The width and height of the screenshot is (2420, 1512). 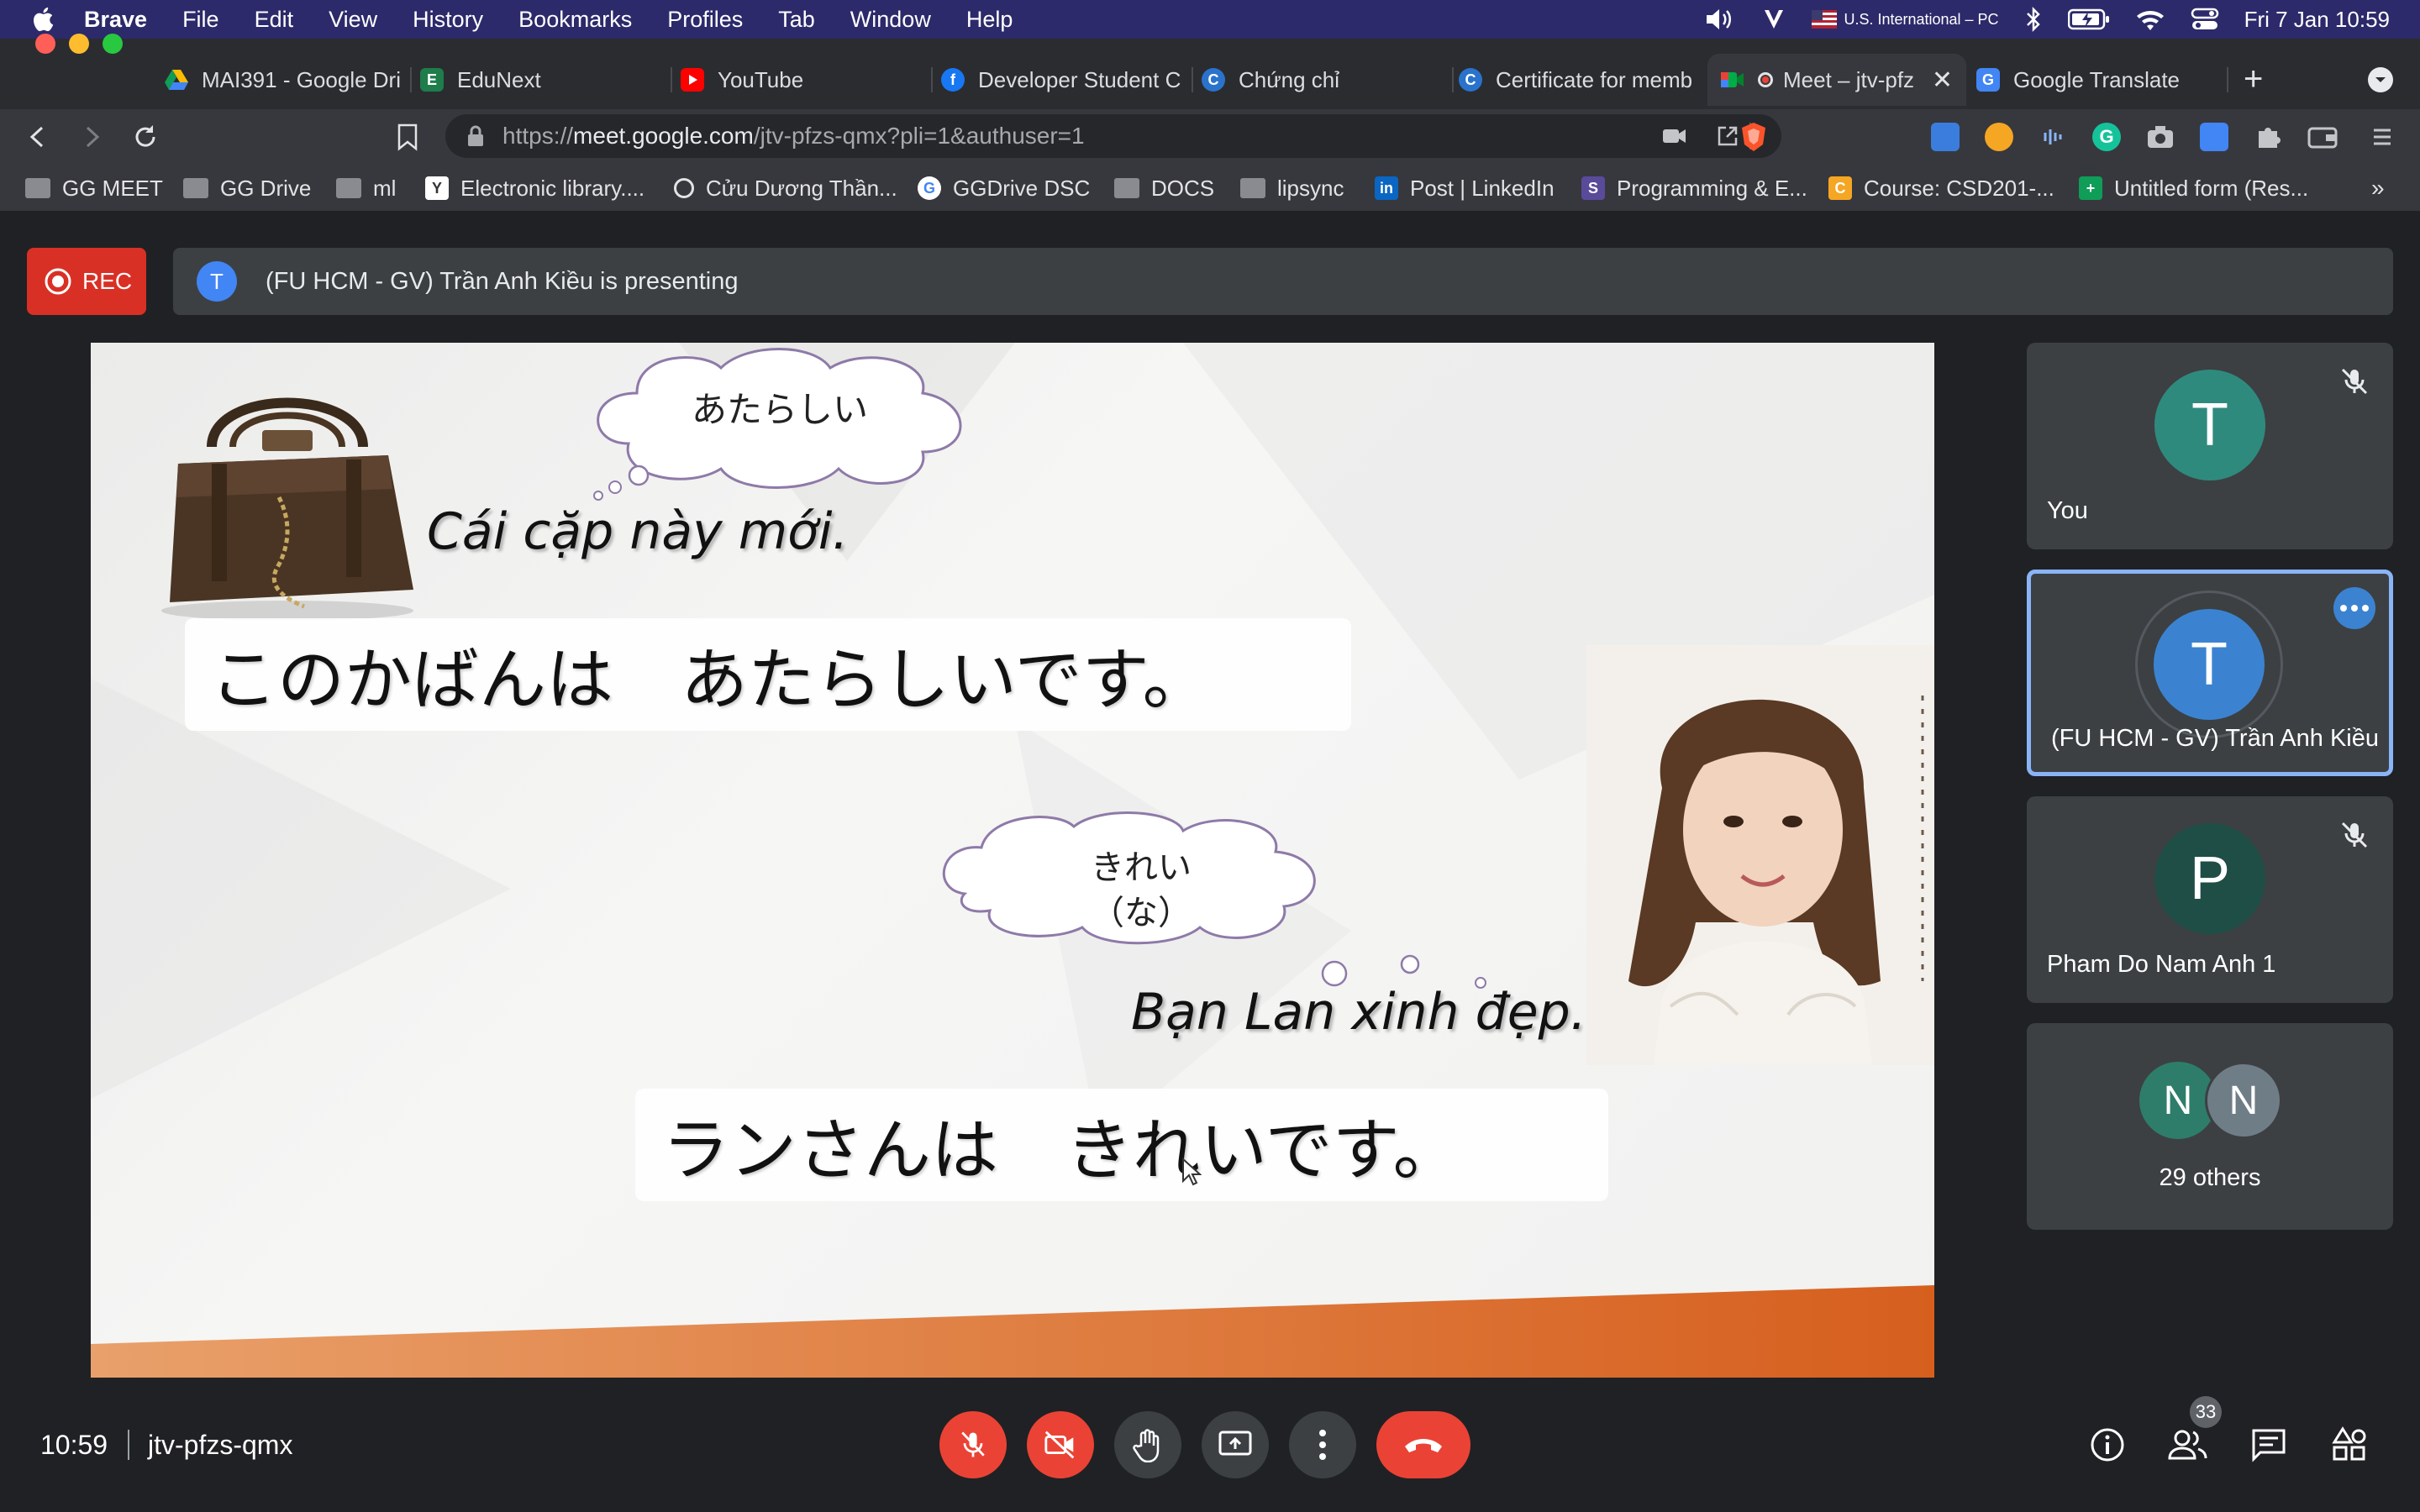 What do you see at coordinates (44, 19) in the screenshot?
I see `apple-icon` at bounding box center [44, 19].